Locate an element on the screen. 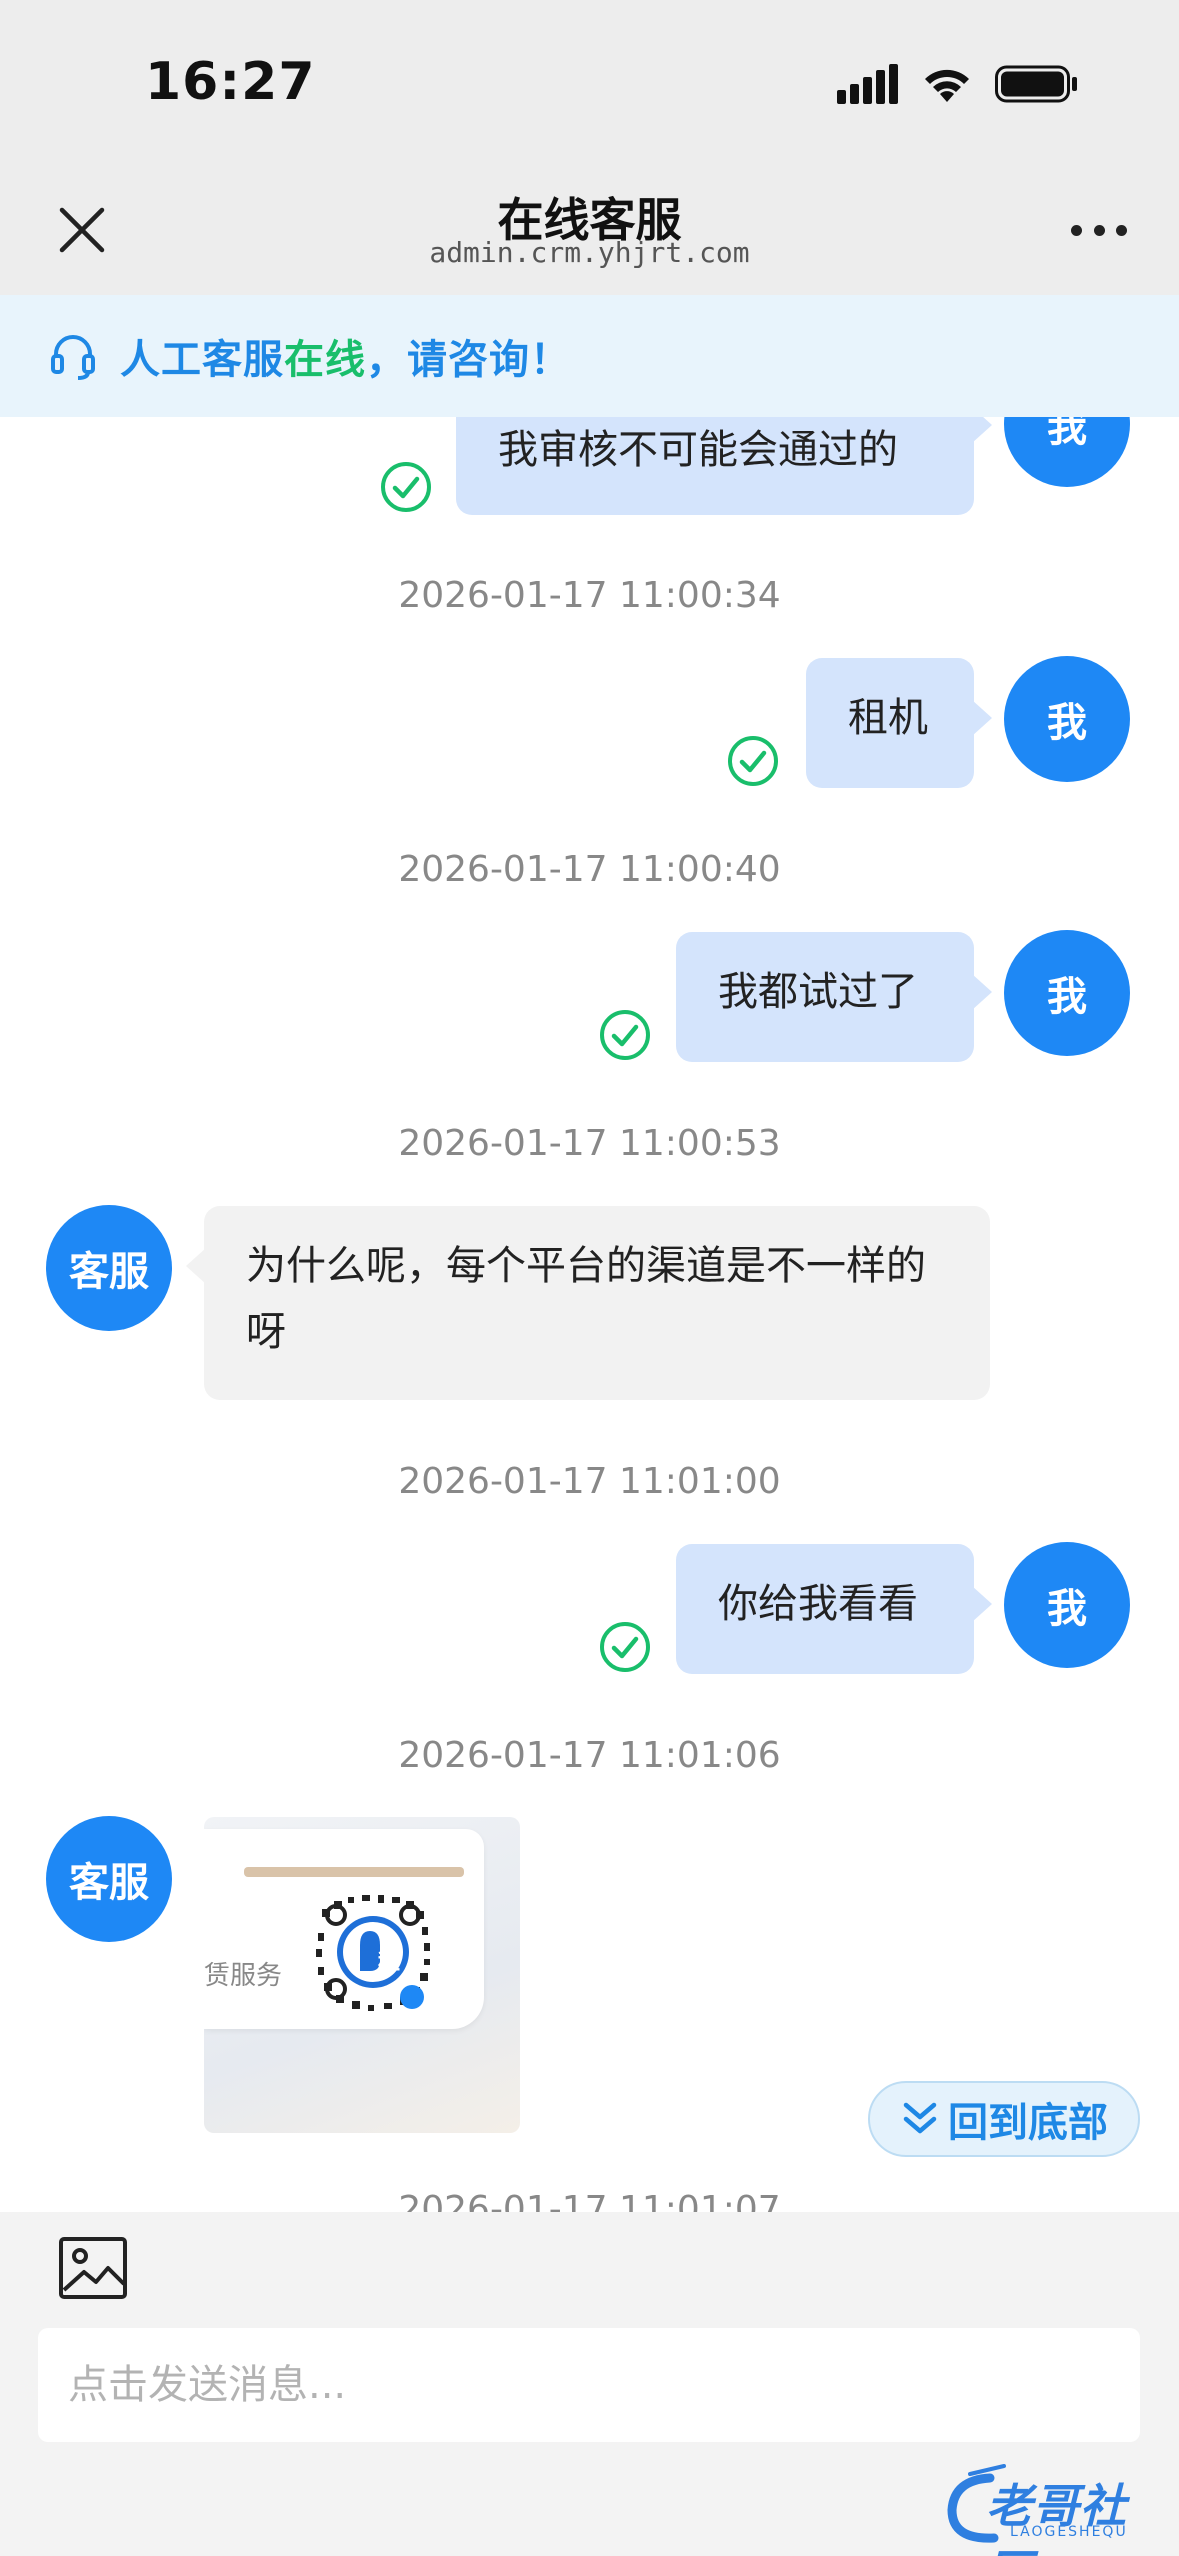 Image resolution: width=1179 pixels, height=2556 pixels. my-message-bubble: 你给我看看 is located at coordinates (834, 1609).